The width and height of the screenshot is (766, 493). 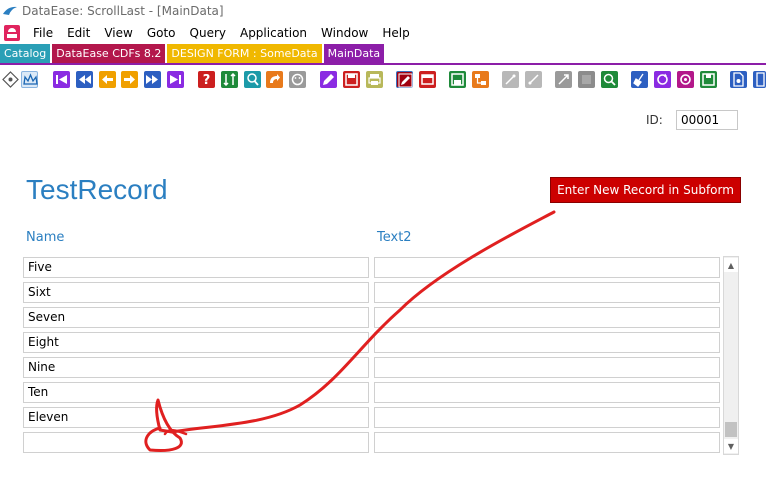 What do you see at coordinates (707, 120) in the screenshot?
I see `id-field: 00001` at bounding box center [707, 120].